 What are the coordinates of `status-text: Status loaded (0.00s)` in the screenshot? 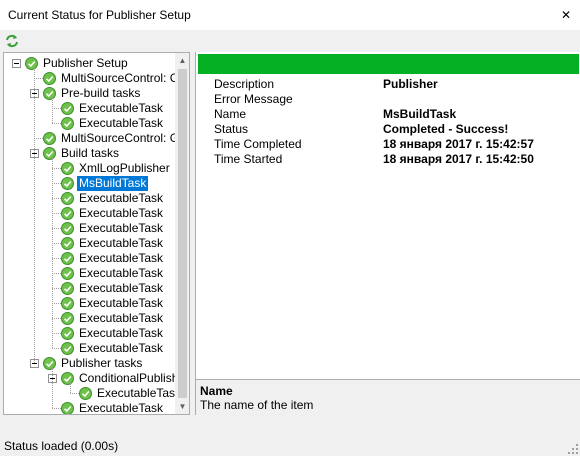 It's located at (61, 446).